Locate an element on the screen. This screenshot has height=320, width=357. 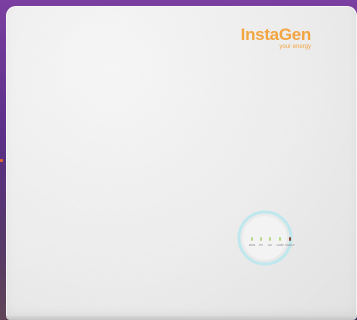
indicator-com-label: COM is located at coordinates (280, 245).